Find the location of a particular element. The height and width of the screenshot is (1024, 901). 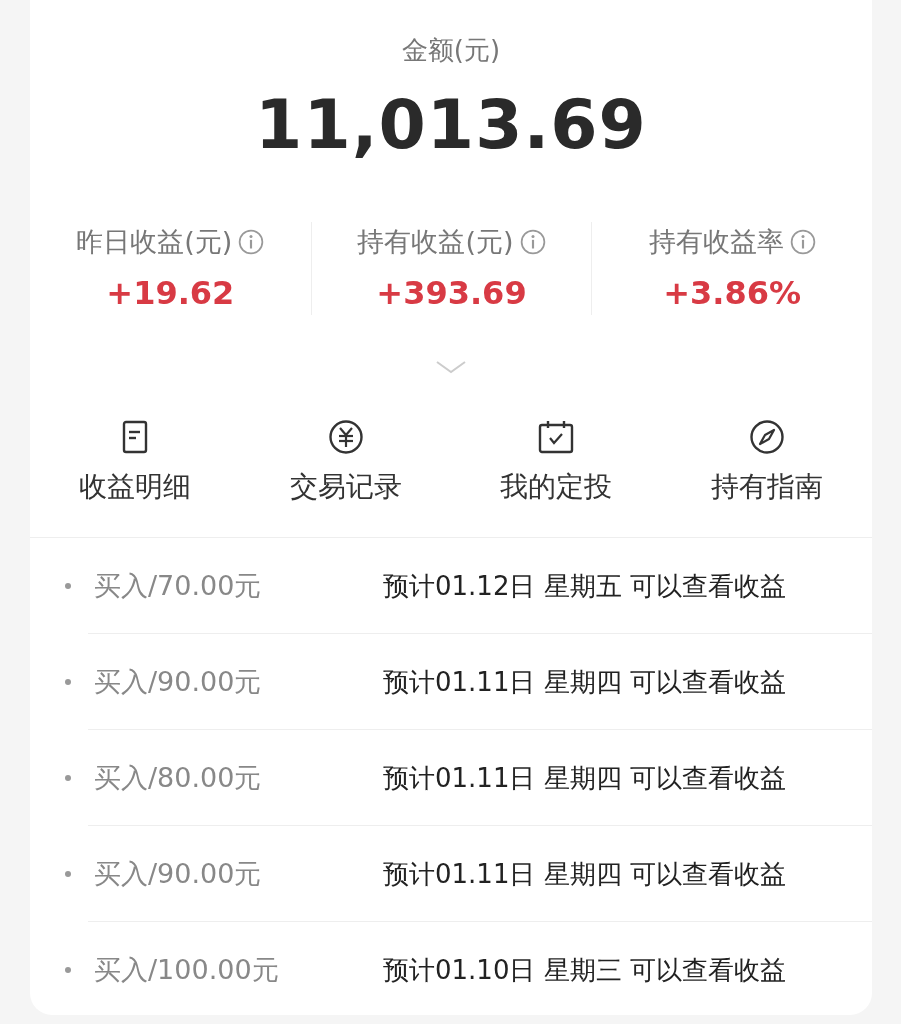

balance-amount: 11,013.69 is located at coordinates (451, 125).